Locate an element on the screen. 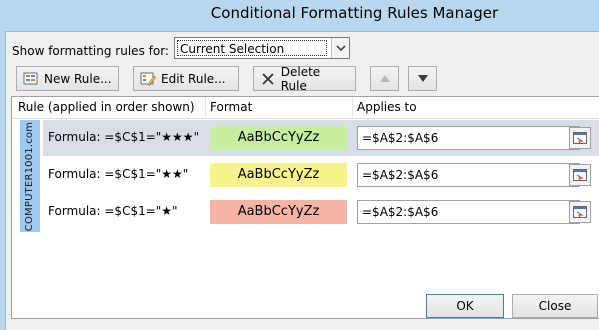 The image size is (599, 330). column-header-applies: Applies to is located at coordinates (387, 107).